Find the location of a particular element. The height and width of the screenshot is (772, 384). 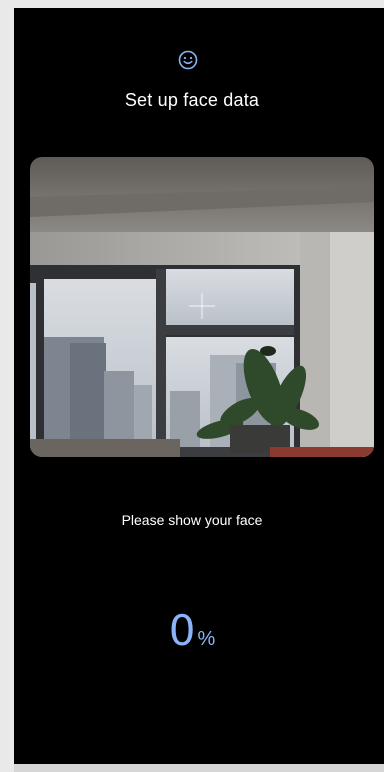

navigation-bar is located at coordinates (199, 768).